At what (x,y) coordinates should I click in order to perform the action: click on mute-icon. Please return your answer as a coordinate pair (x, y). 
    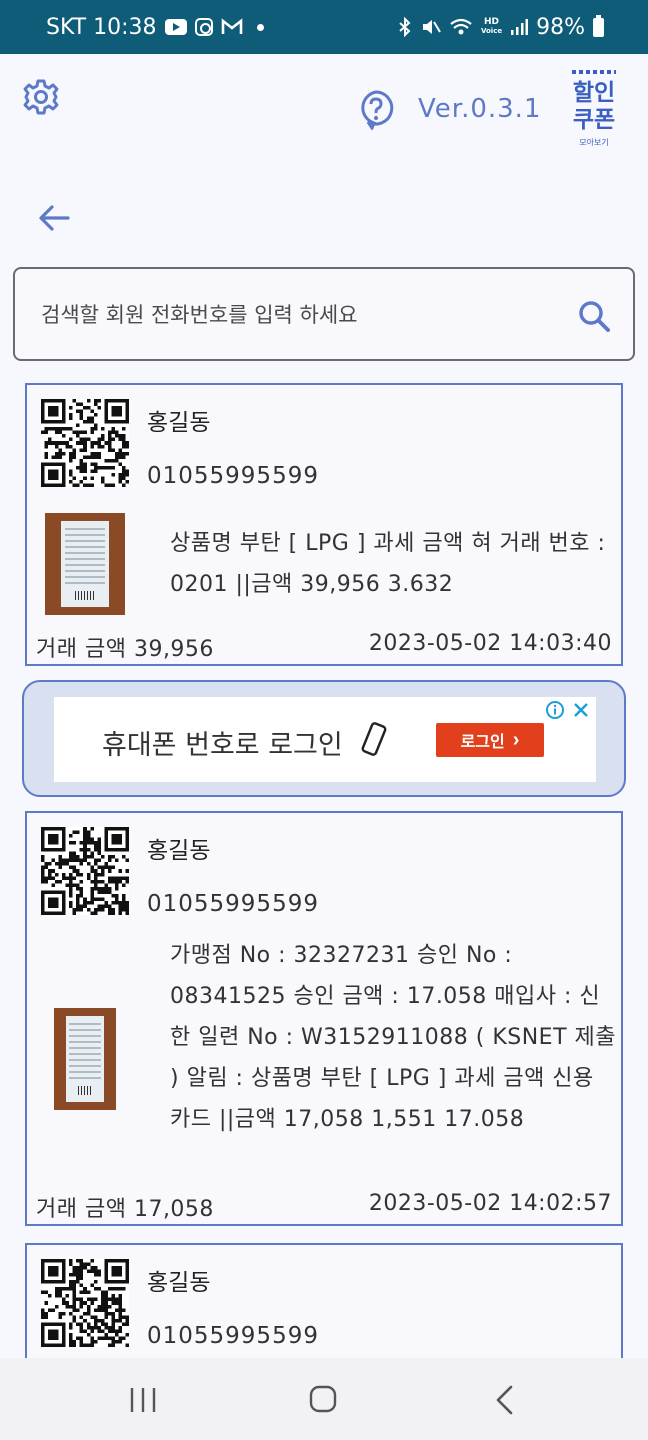
    Looking at the image, I should click on (431, 27).